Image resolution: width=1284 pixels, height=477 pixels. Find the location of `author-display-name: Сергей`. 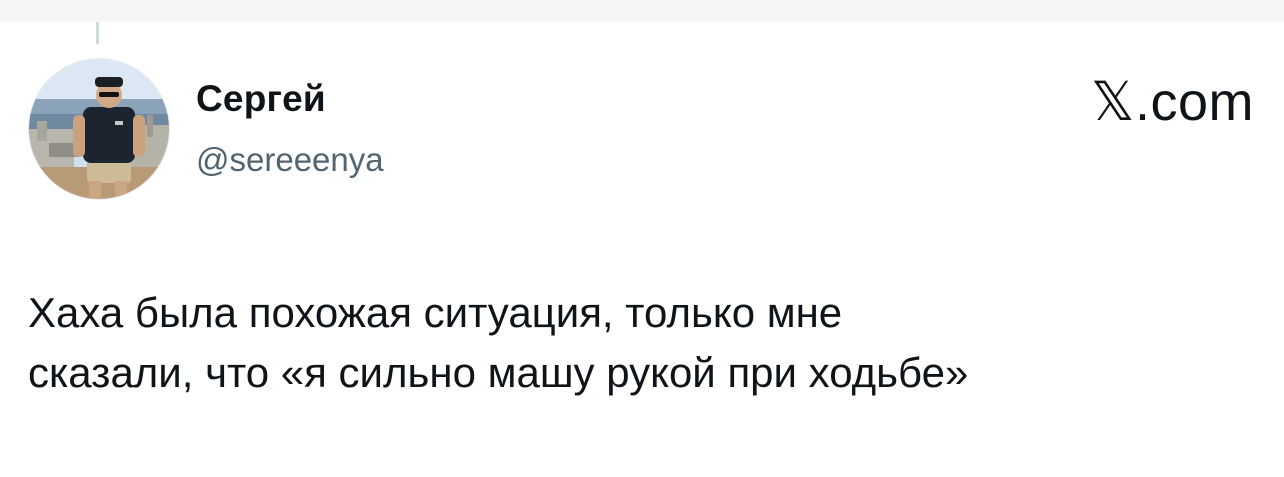

author-display-name: Сергей is located at coordinates (290, 99).